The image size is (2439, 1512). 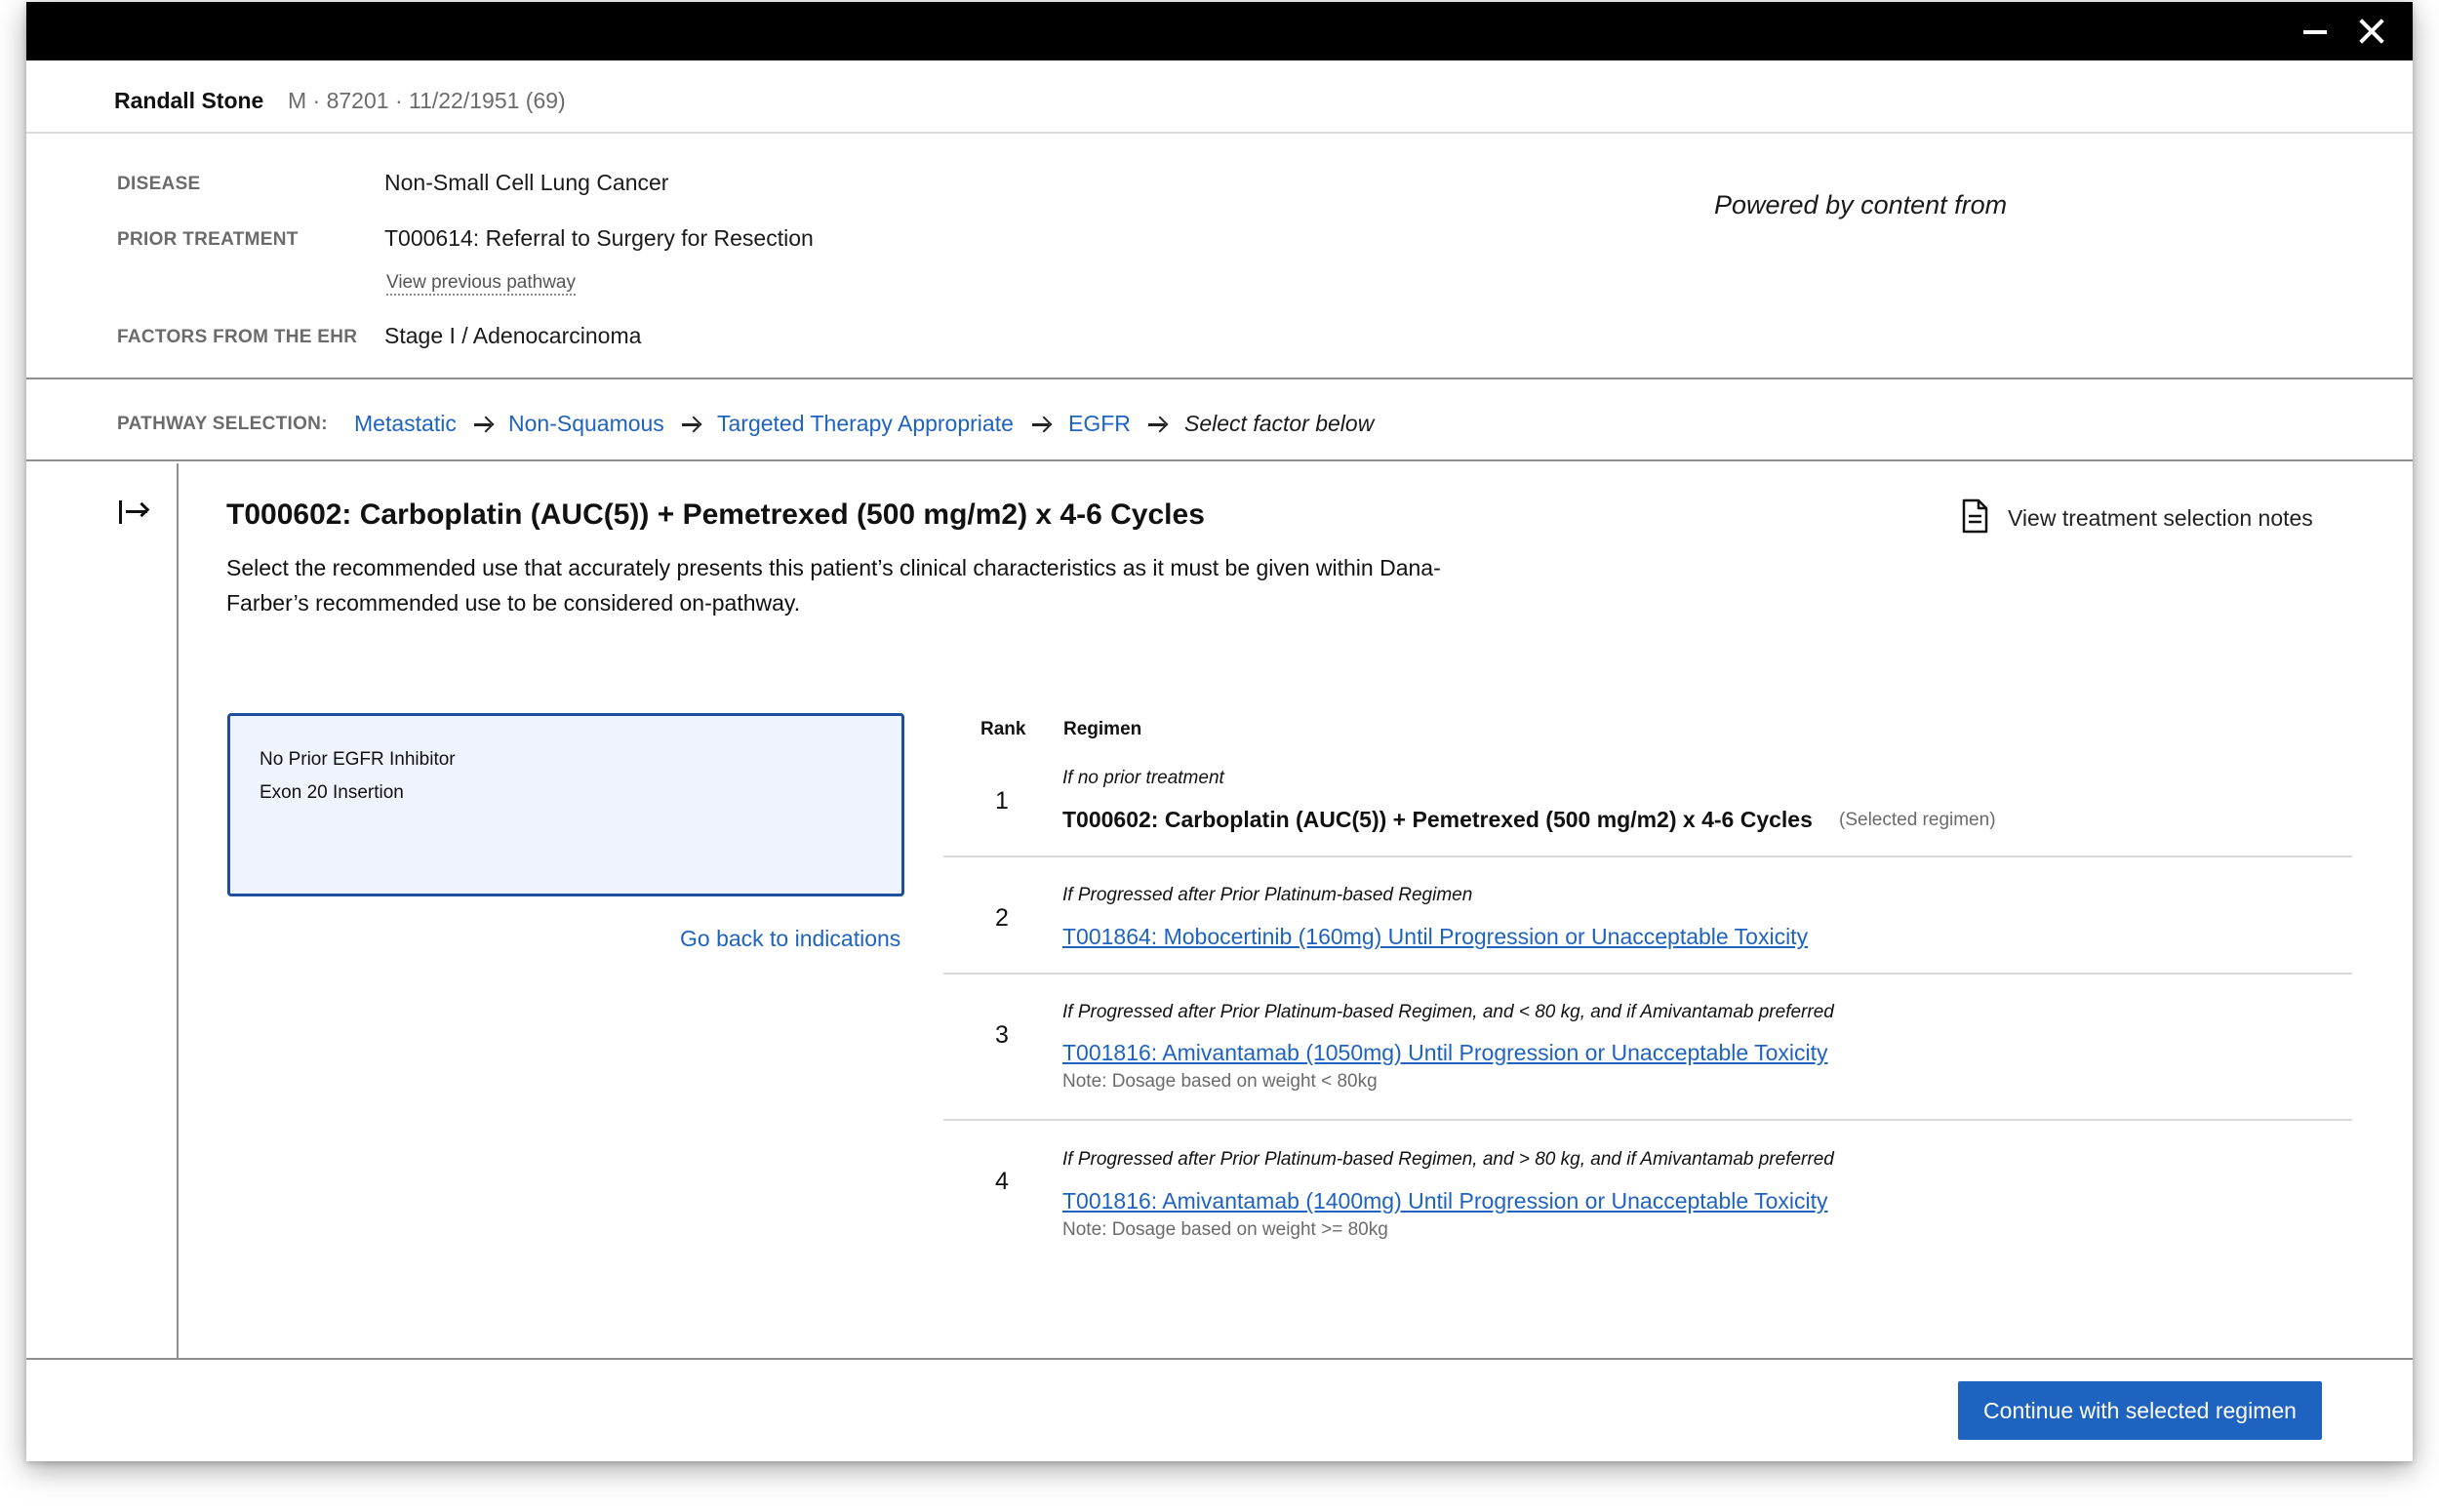 I want to click on rank-number: 3, so click(x=1002, y=1035).